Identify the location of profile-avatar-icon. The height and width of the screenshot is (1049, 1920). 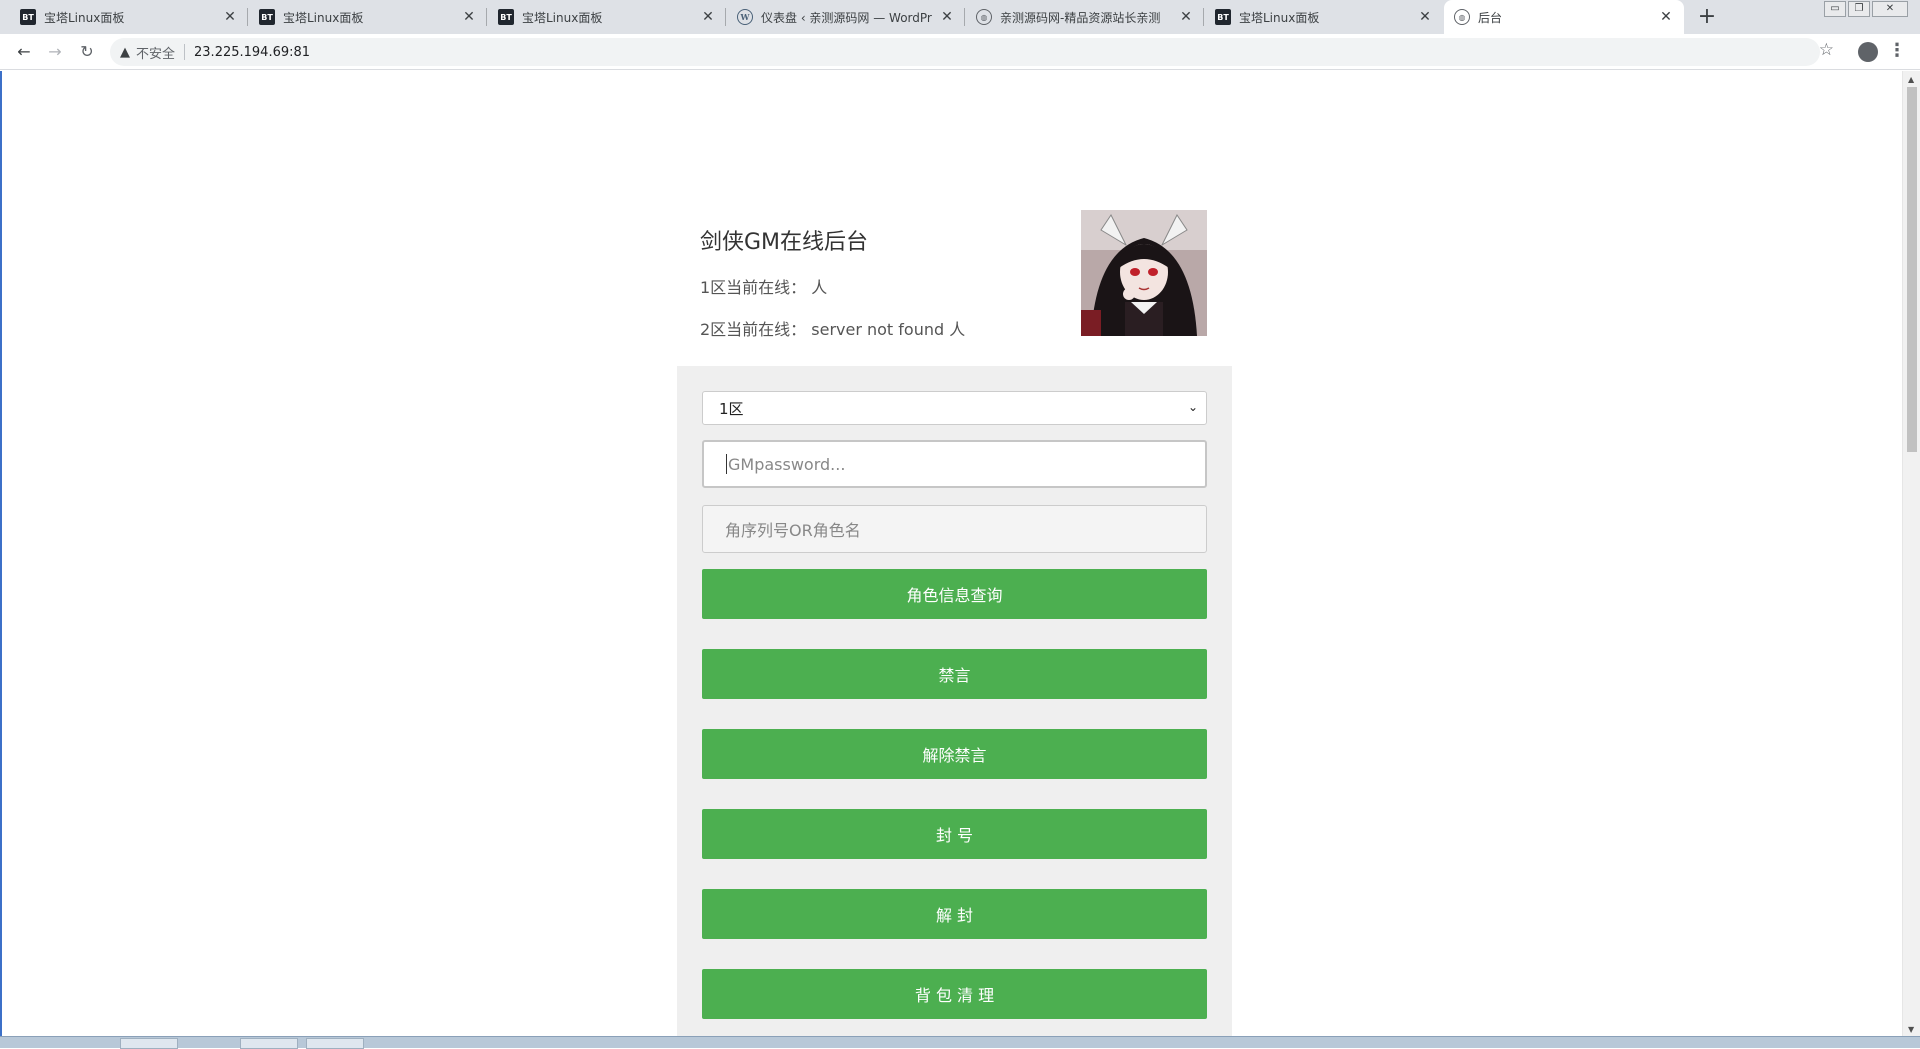
(1868, 52).